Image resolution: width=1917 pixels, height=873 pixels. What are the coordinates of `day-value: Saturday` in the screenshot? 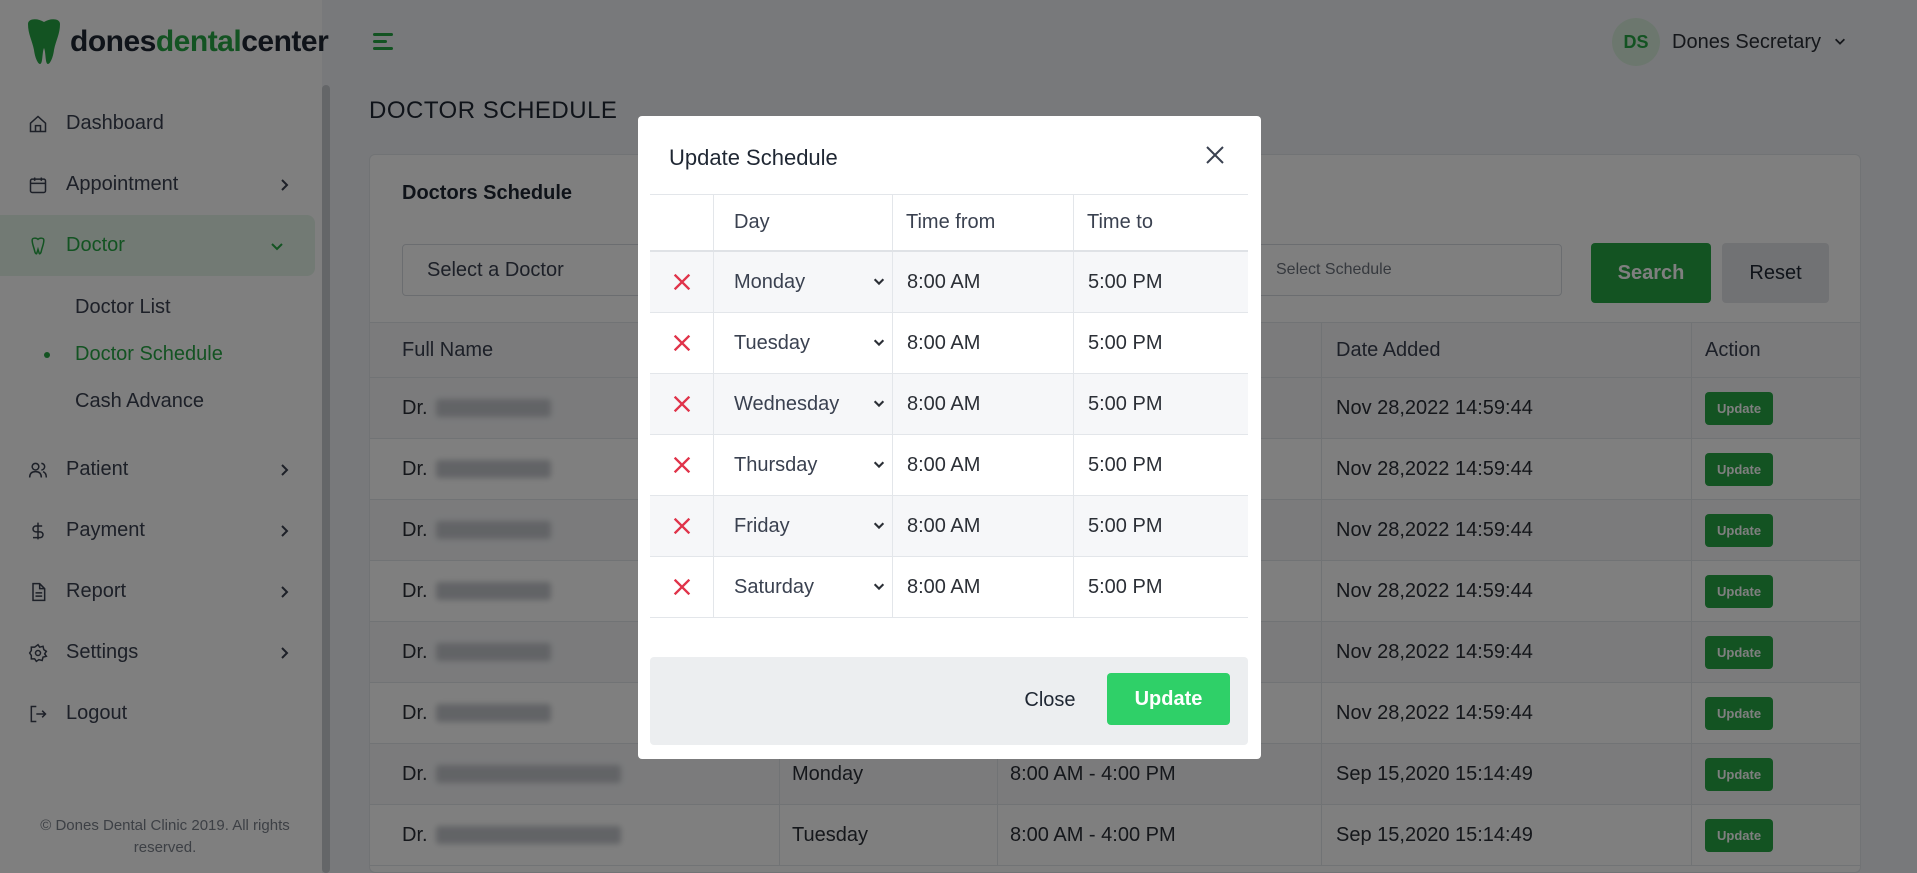 It's located at (774, 586).